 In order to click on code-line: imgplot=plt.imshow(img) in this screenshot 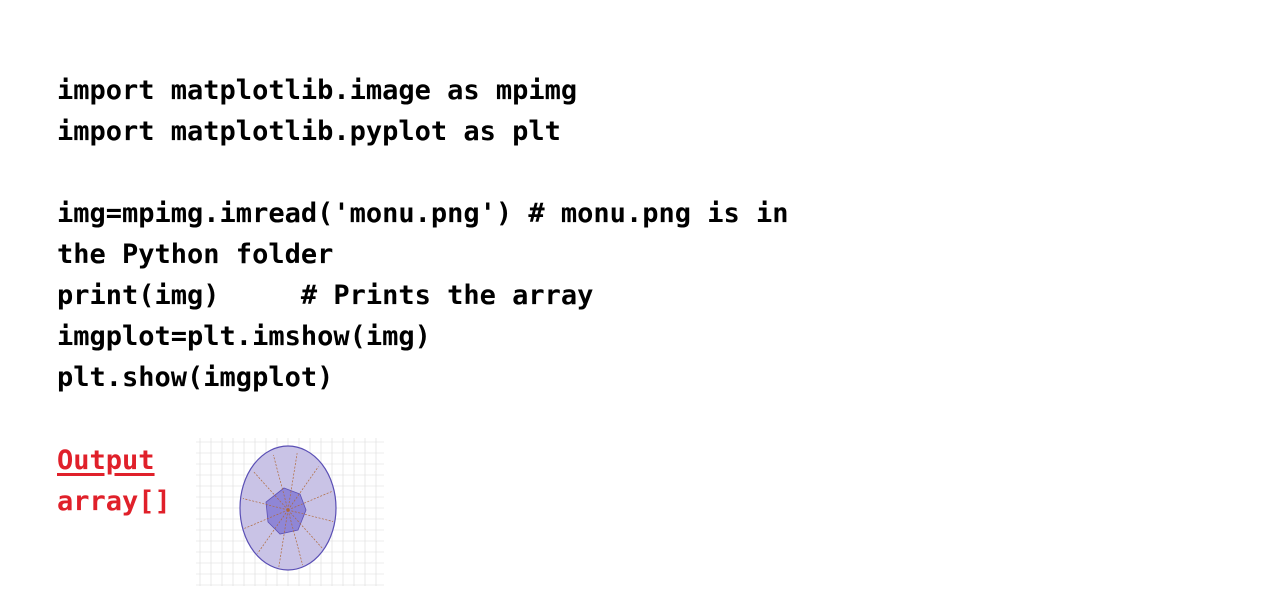, I will do `click(244, 336)`.